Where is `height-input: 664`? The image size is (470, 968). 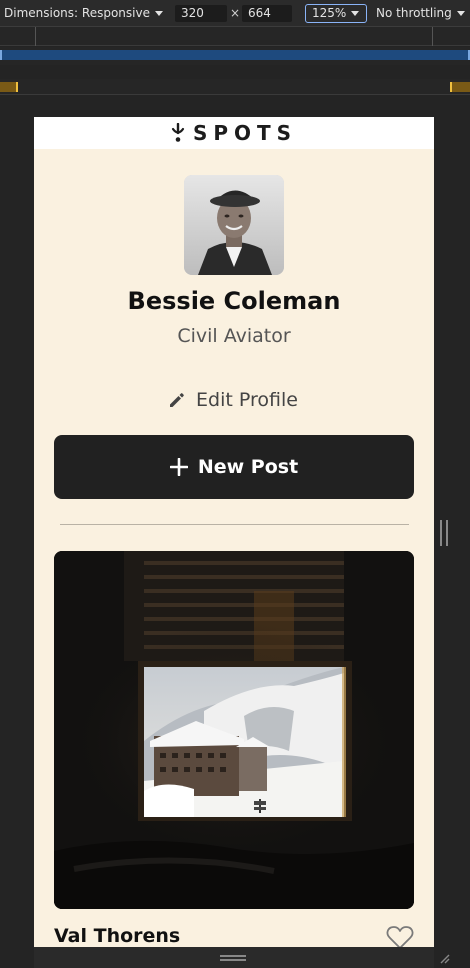
height-input: 664 is located at coordinates (267, 13).